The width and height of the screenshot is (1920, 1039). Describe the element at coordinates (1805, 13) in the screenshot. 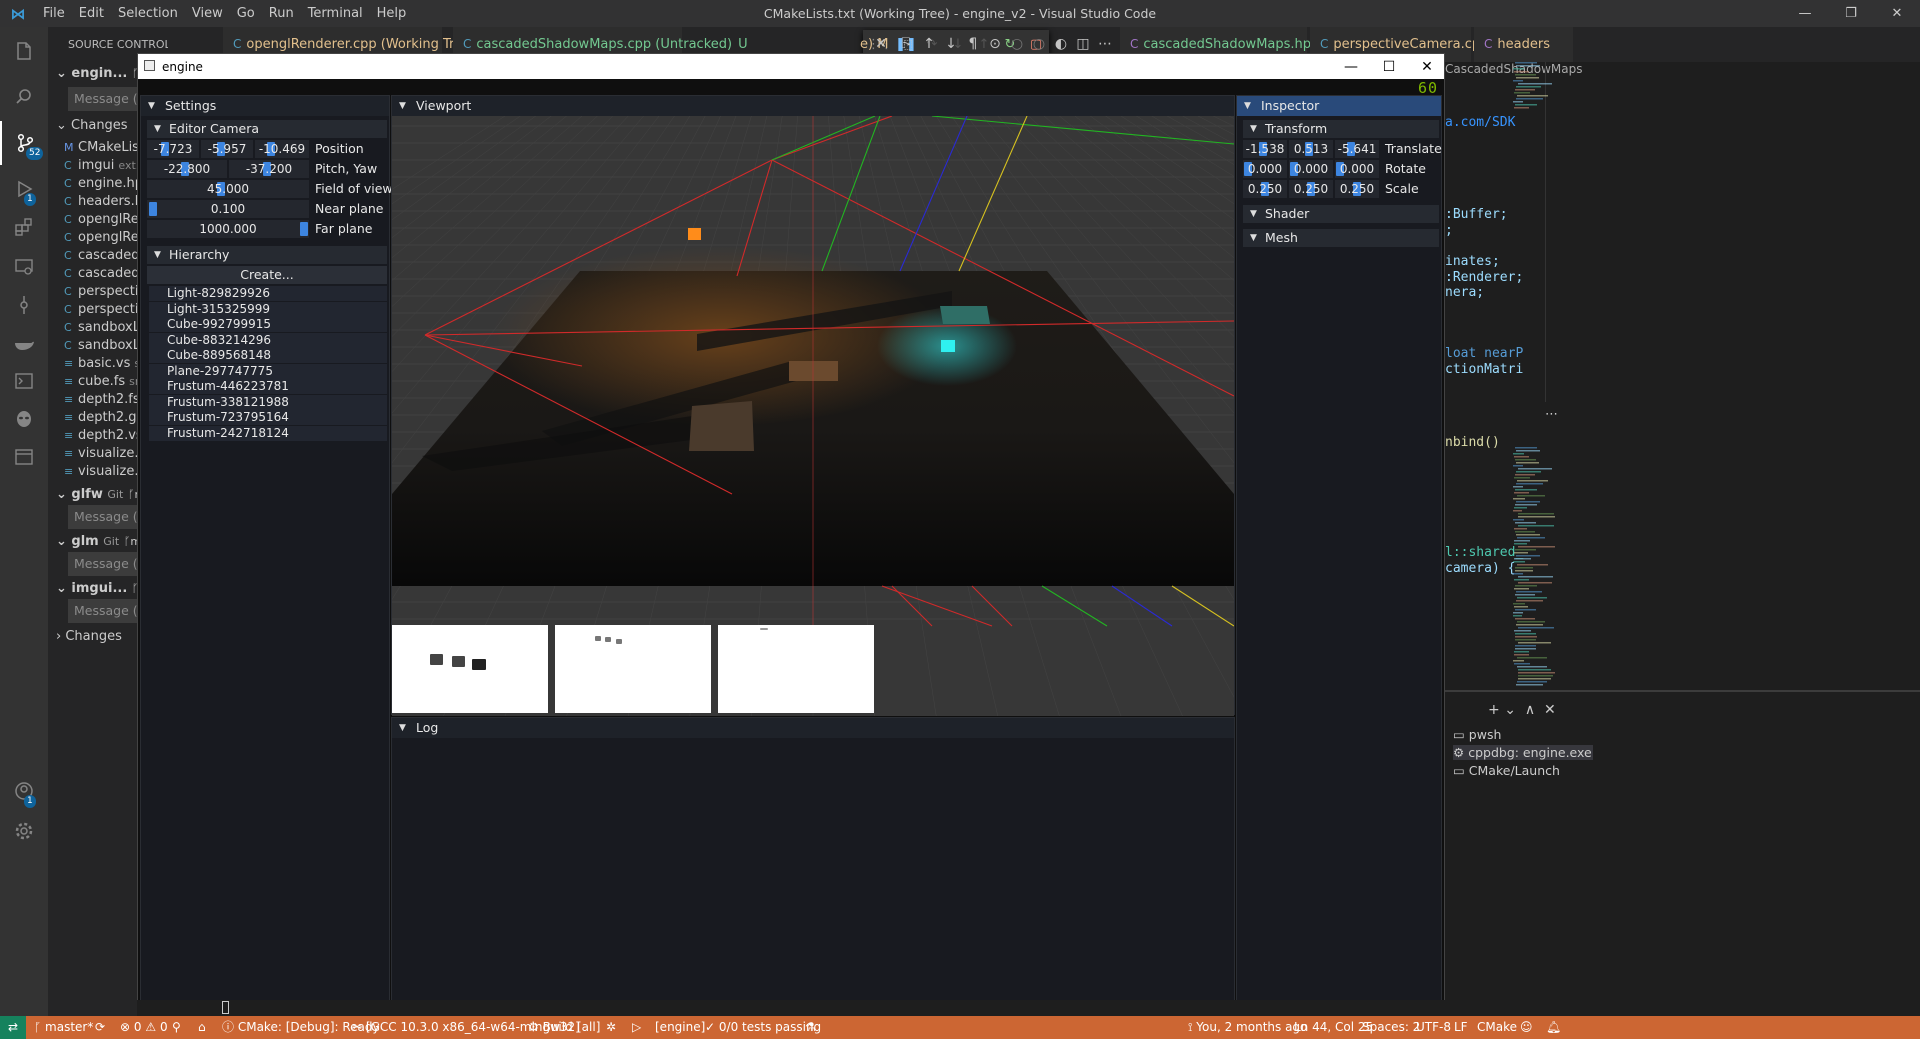

I see `minimize-icon: —` at that location.